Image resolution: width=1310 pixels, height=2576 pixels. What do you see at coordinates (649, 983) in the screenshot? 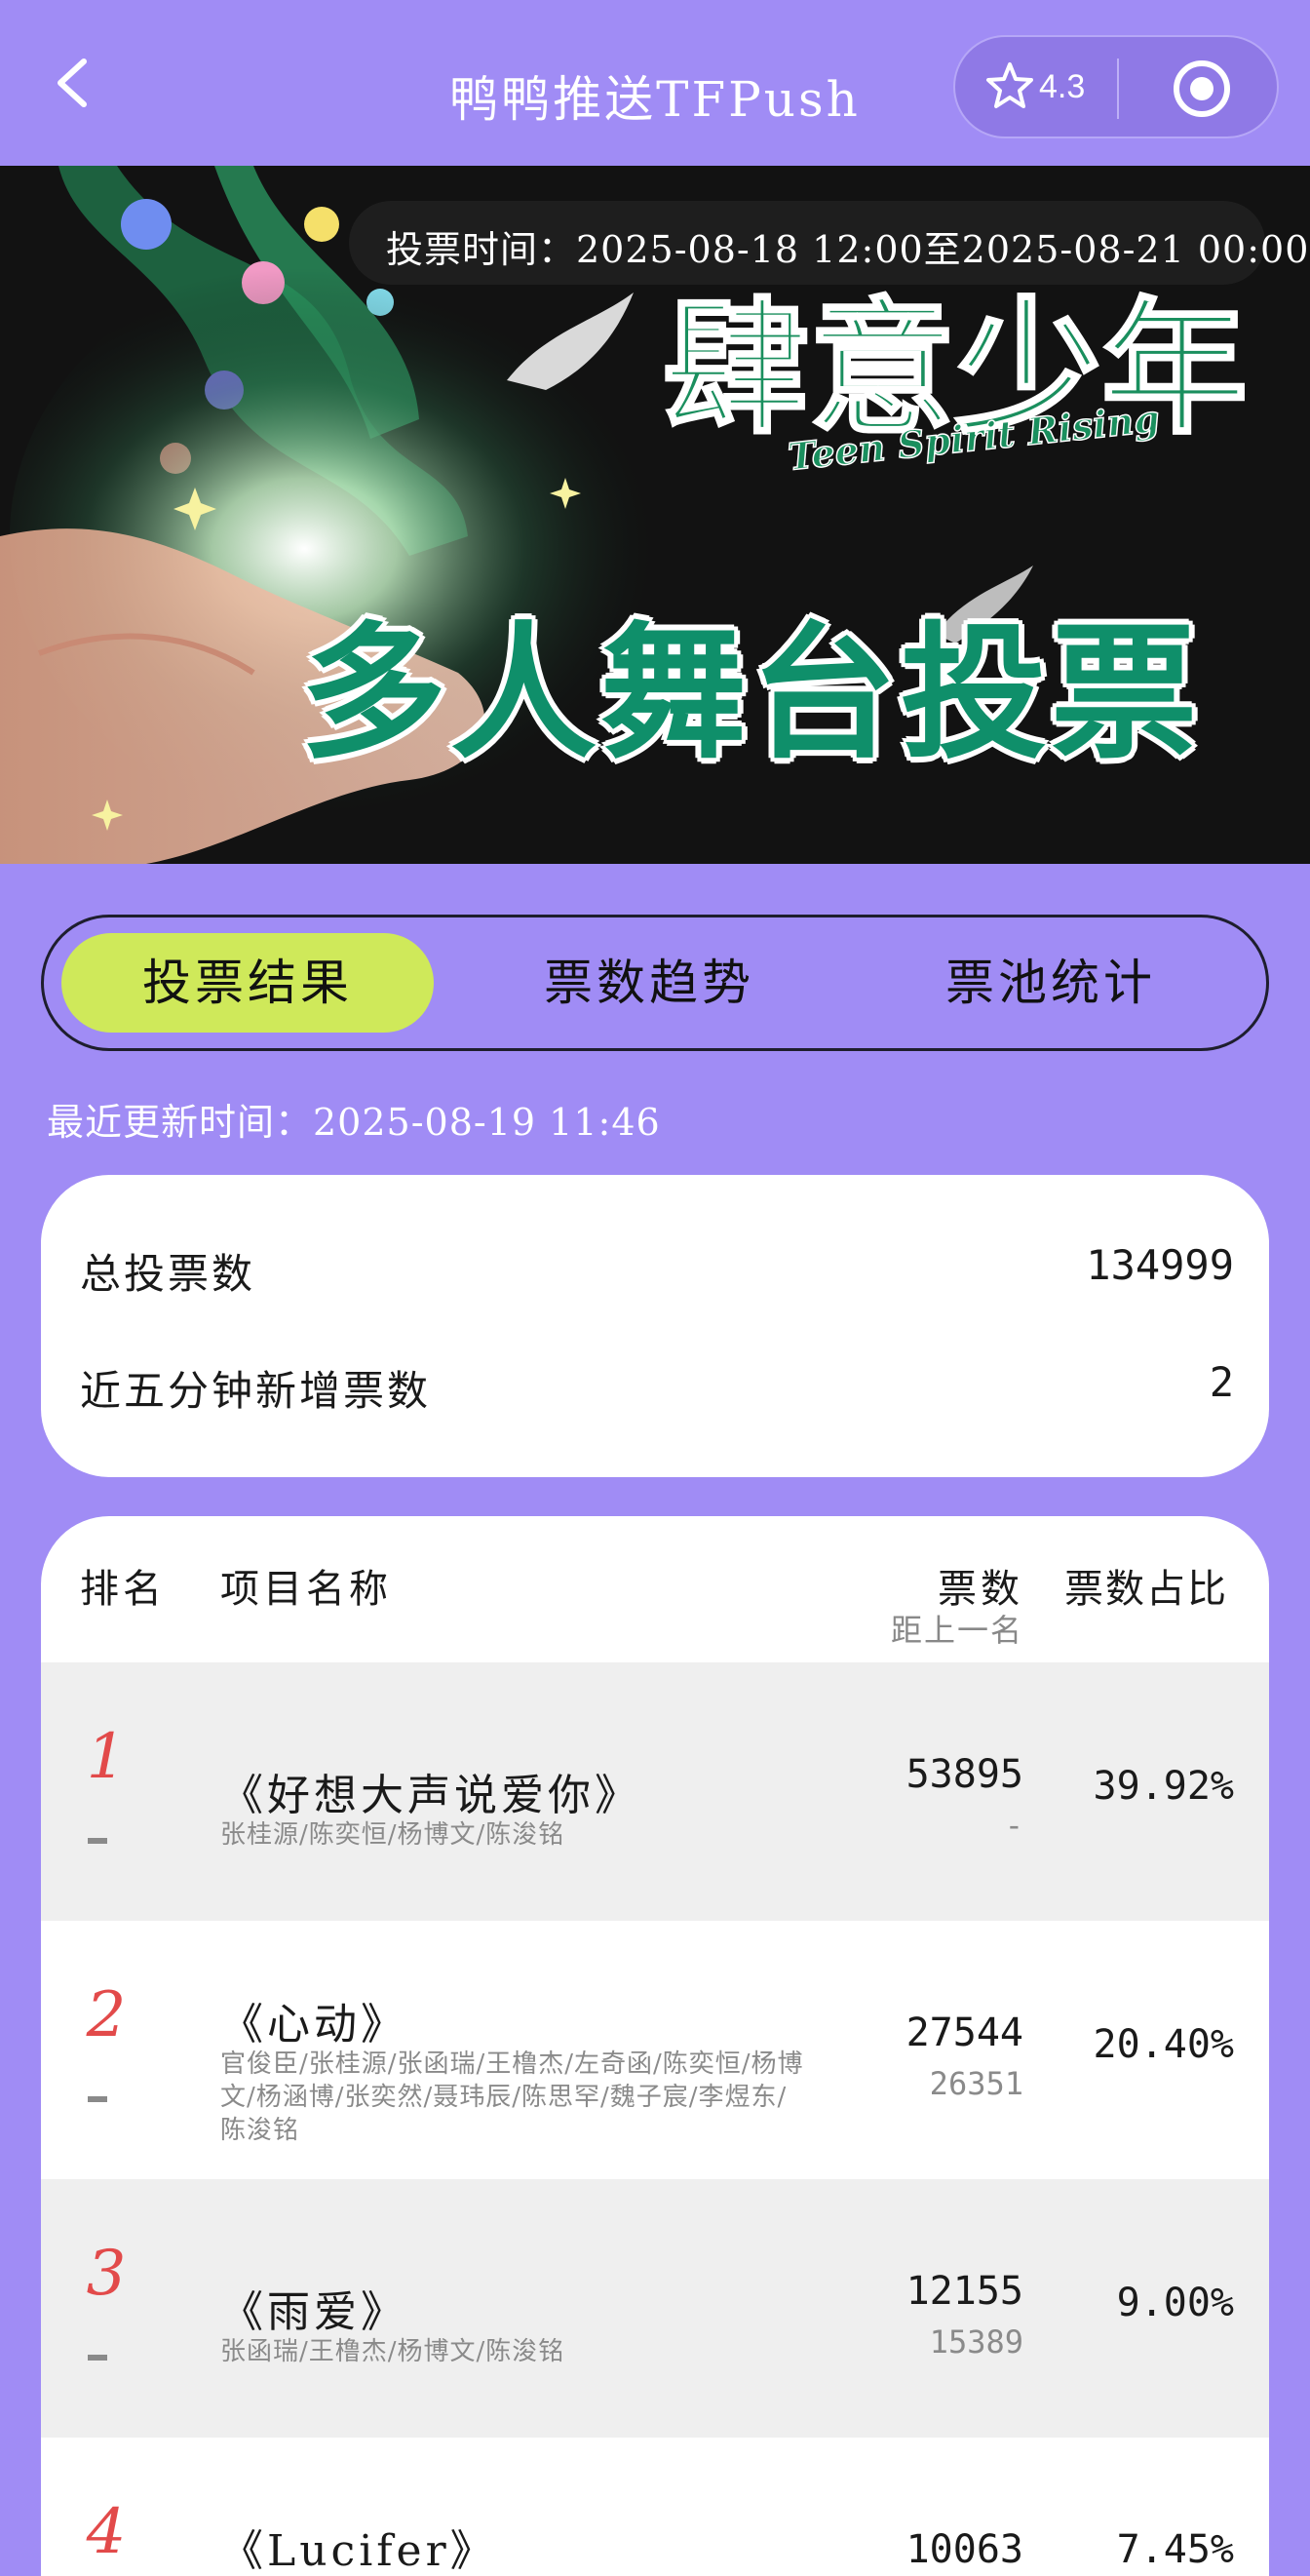
I see `tab-vote-trend: 票数趋势` at bounding box center [649, 983].